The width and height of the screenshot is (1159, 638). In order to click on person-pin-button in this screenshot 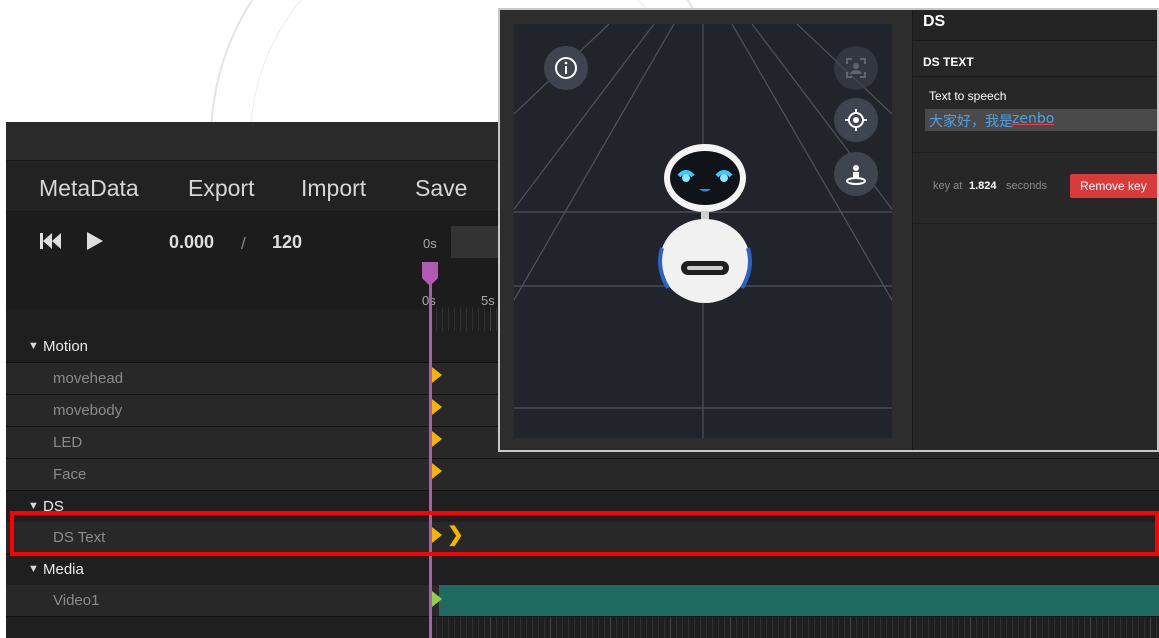, I will do `click(856, 174)`.